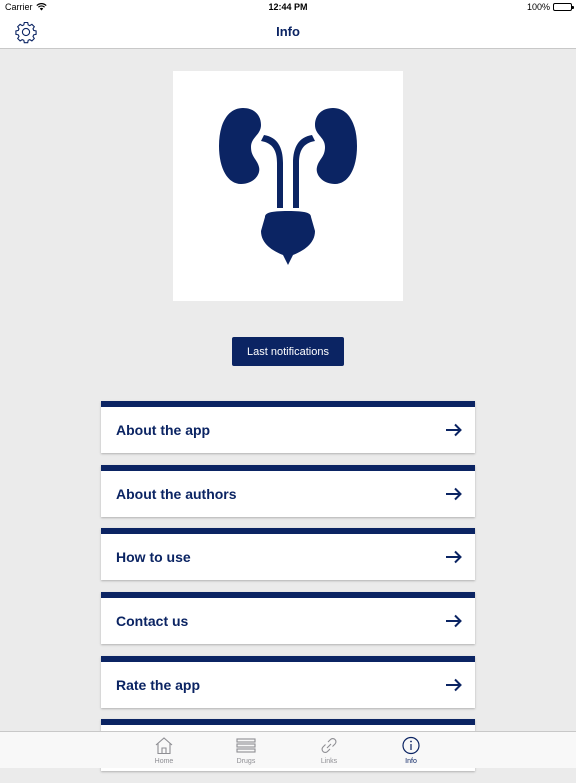  Describe the element at coordinates (152, 621) in the screenshot. I see `menu-item-label: Contact us` at that location.